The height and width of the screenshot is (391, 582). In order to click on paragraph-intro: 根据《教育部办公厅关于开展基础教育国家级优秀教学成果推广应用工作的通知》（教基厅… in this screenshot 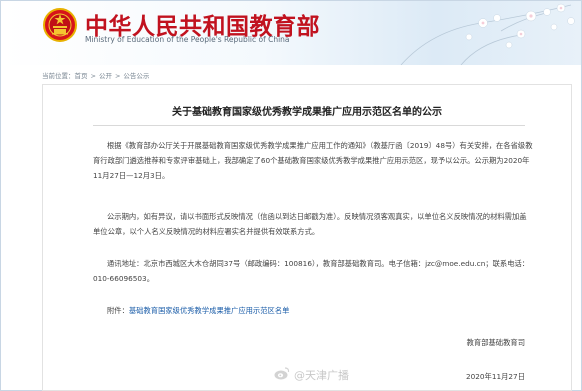, I will do `click(313, 160)`.